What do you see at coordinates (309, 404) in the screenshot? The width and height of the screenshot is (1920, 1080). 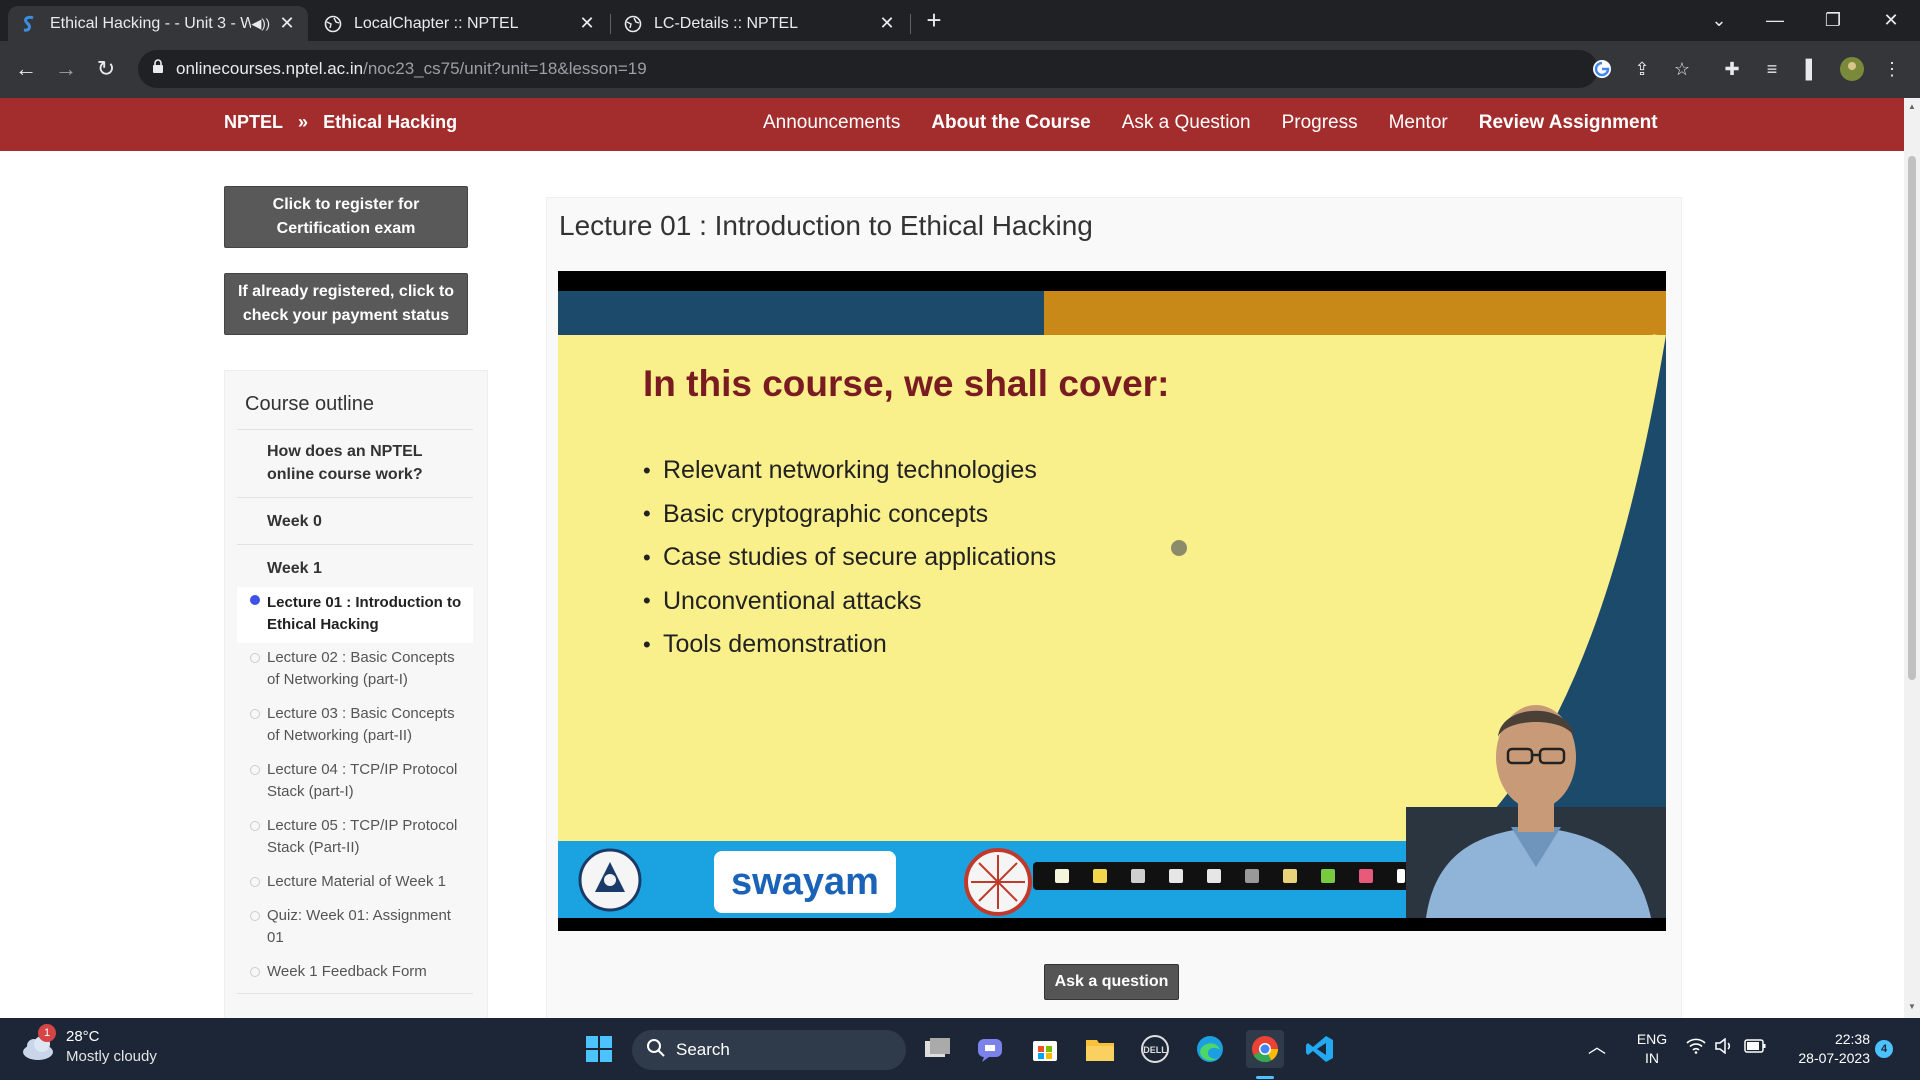 I see `outline-title: Course outline` at bounding box center [309, 404].